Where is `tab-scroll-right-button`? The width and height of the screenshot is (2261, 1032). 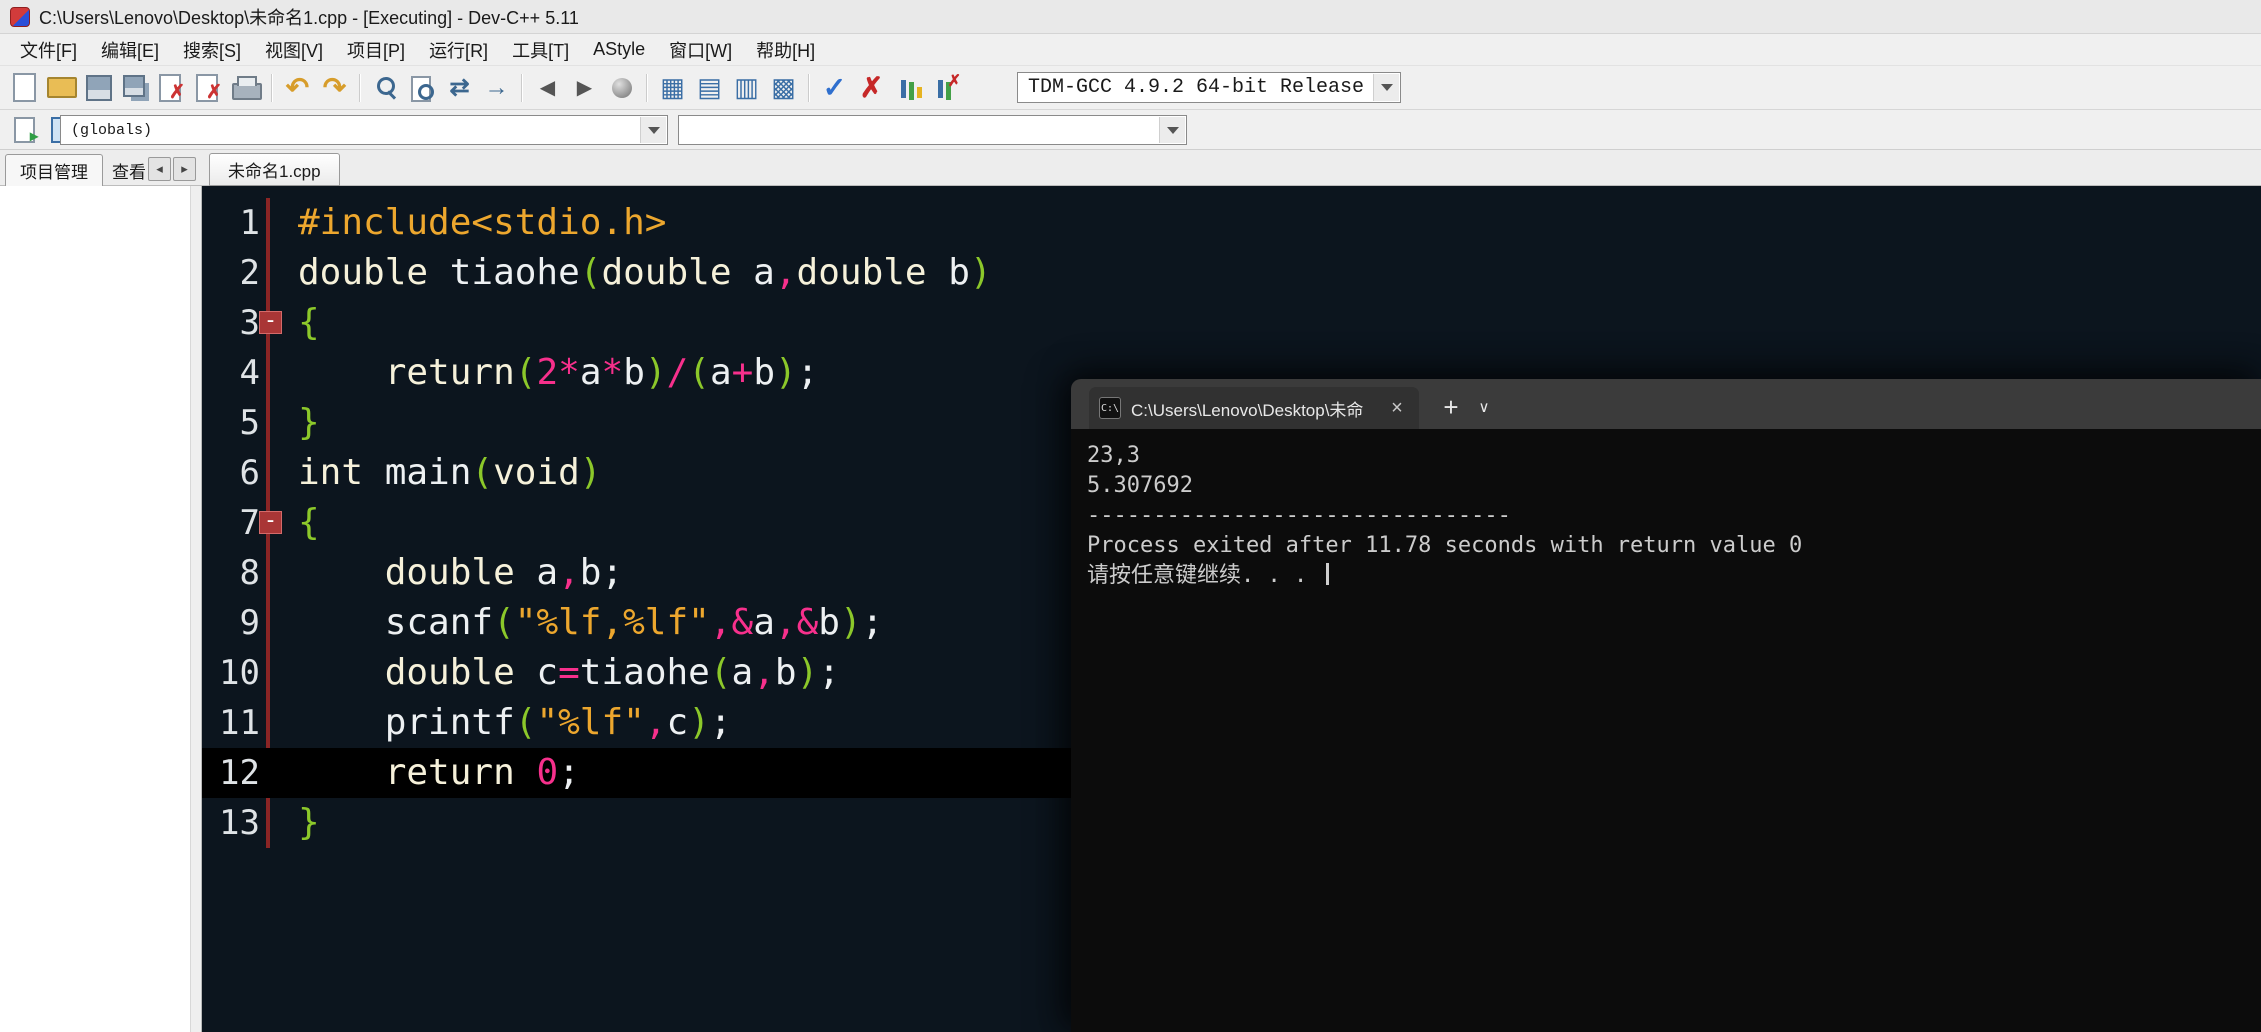
tab-scroll-right-button is located at coordinates (184, 169).